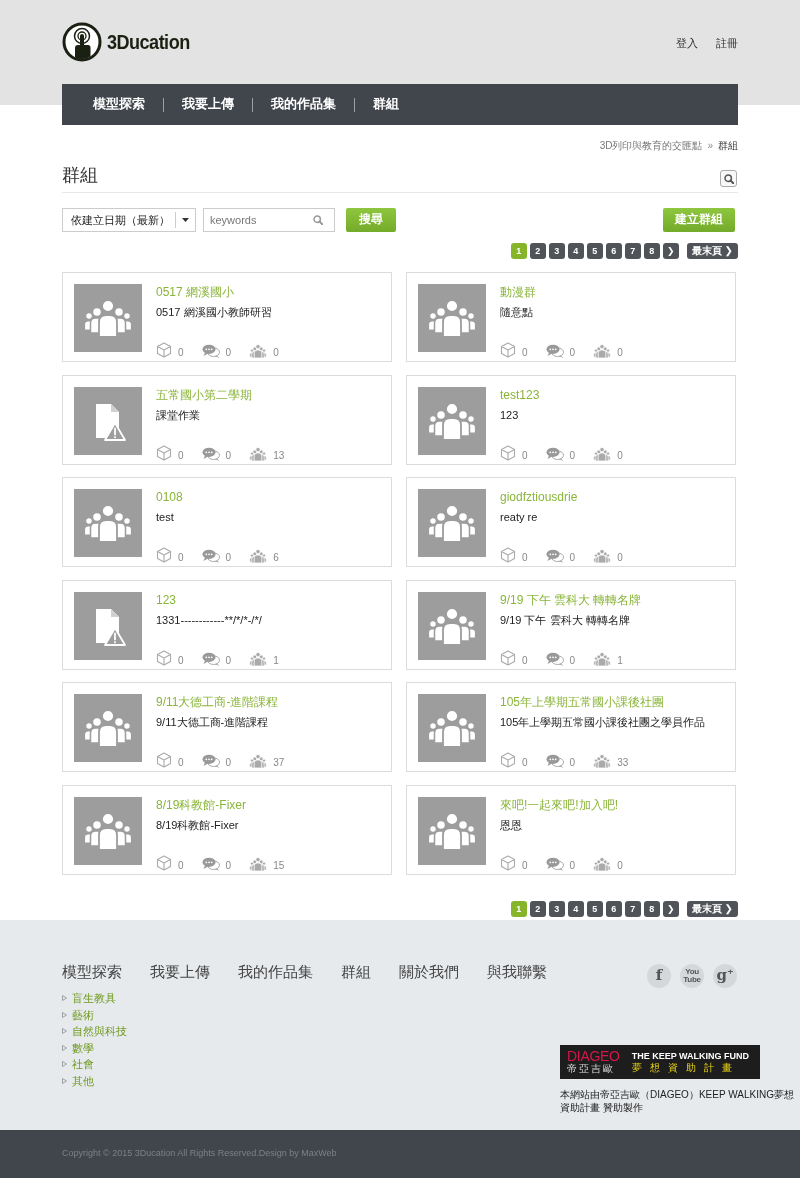  What do you see at coordinates (677, 1100) in the screenshot?
I see `sponsor-caption: 本網站由帝亞吉歐（DIAGEO）KEEP WALKING夢想資助計畫 贊助製作` at bounding box center [677, 1100].